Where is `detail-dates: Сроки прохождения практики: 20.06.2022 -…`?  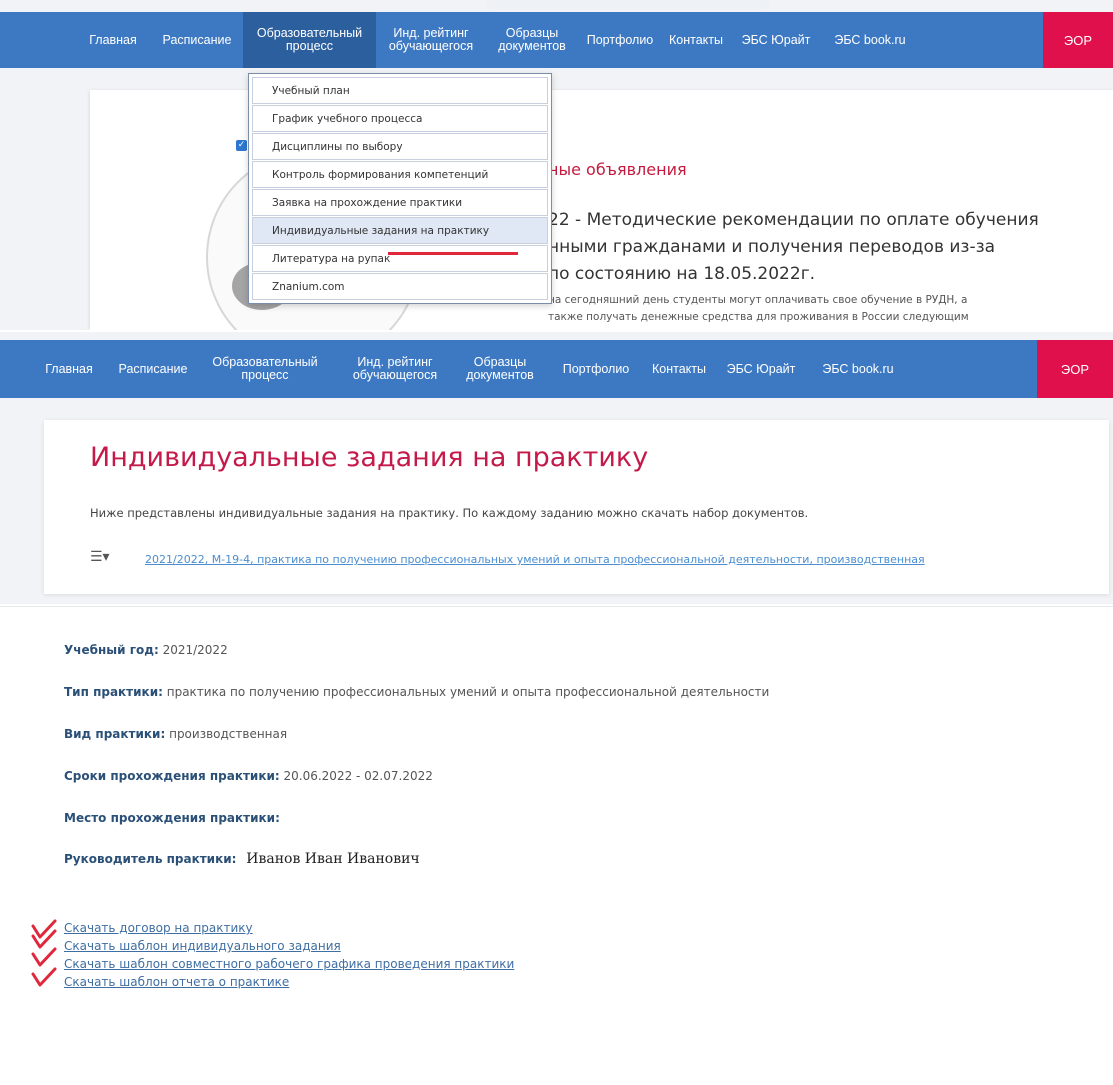 detail-dates: Сроки прохождения практики: 20.06.2022 -… is located at coordinates (248, 776).